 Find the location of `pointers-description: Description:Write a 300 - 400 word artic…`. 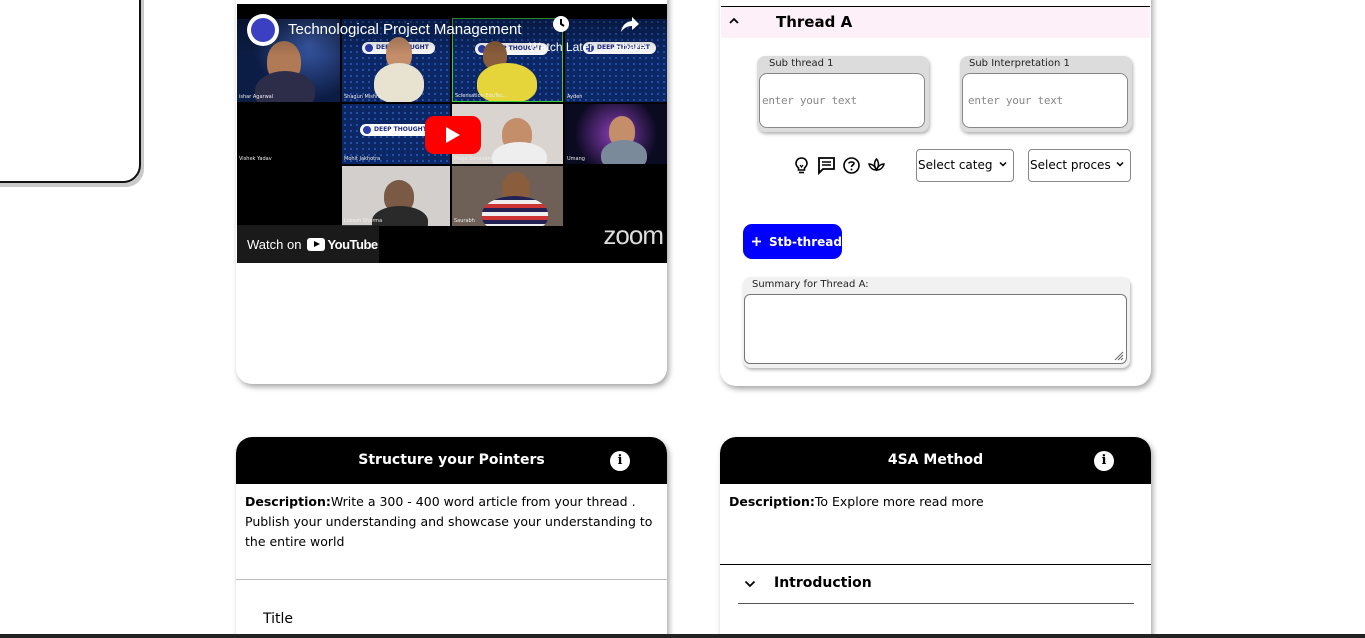

pointers-description: Description:Write a 300 - 400 word artic… is located at coordinates (453, 522).